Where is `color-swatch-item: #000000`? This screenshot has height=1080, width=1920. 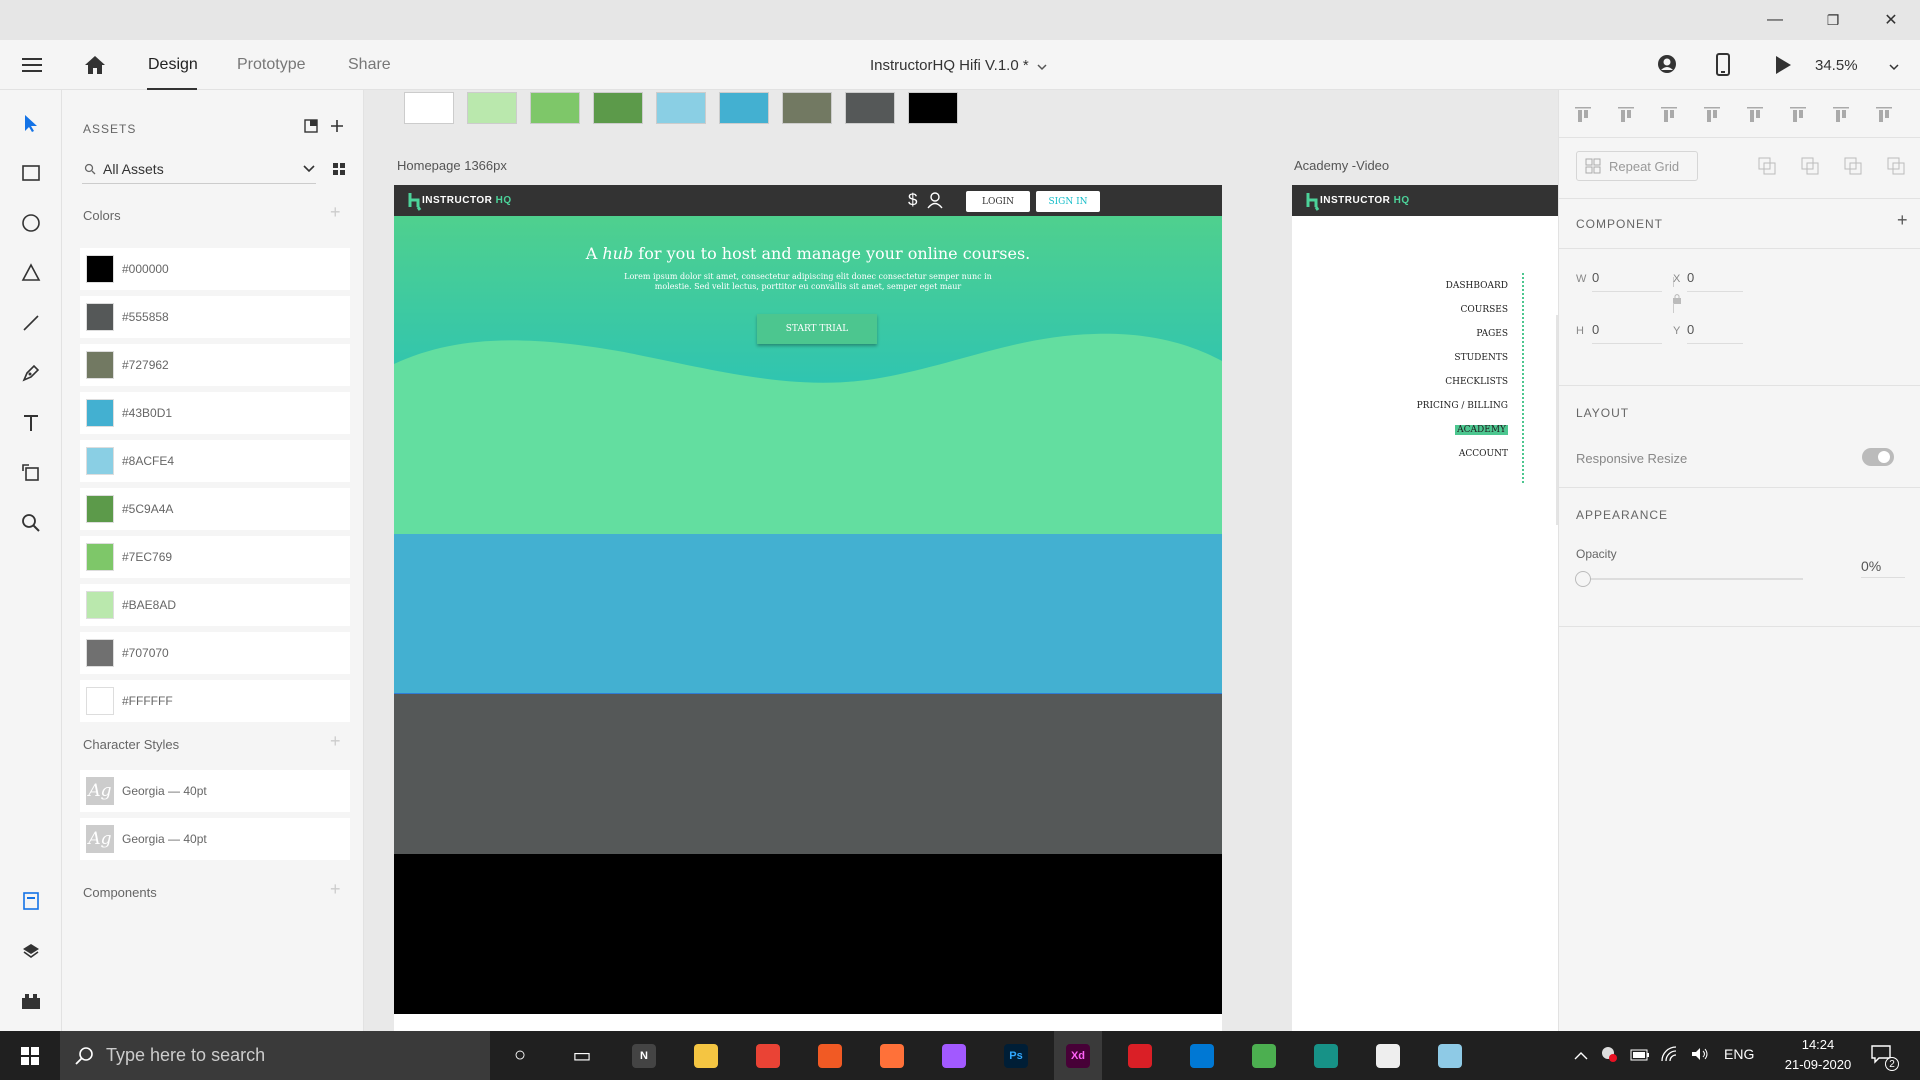 color-swatch-item: #000000 is located at coordinates (215, 269).